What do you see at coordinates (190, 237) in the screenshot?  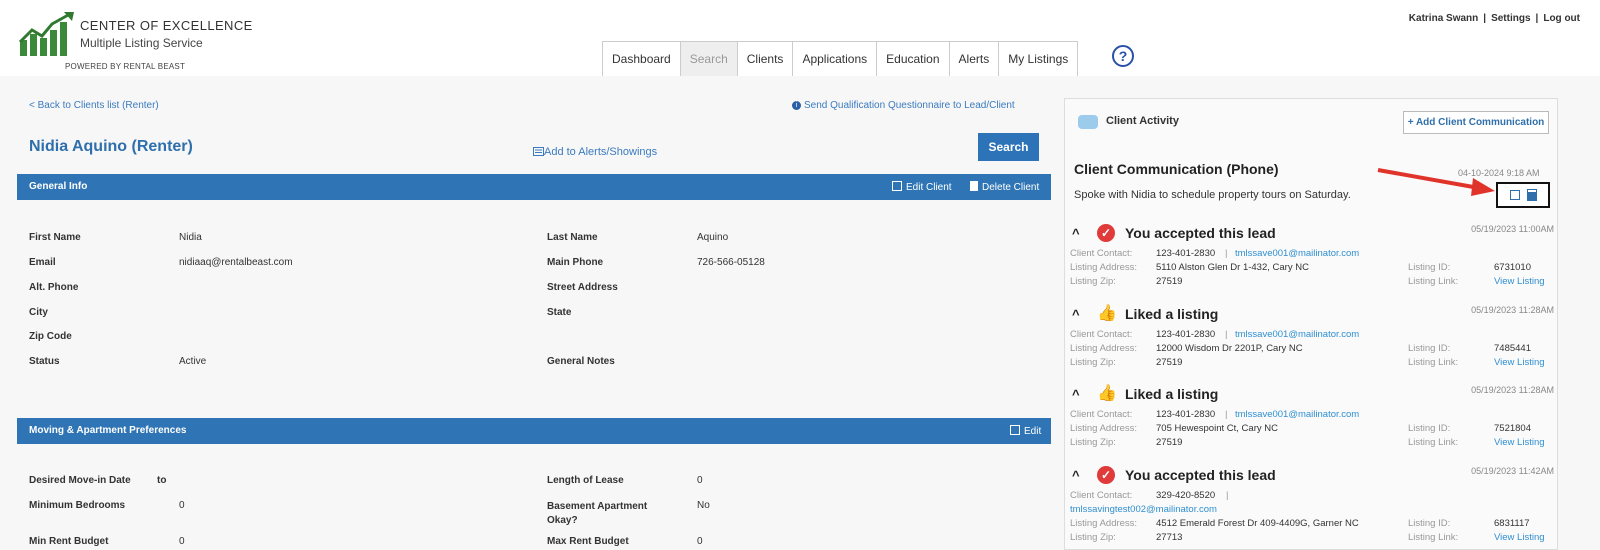 I see `field-value: Nidia` at bounding box center [190, 237].